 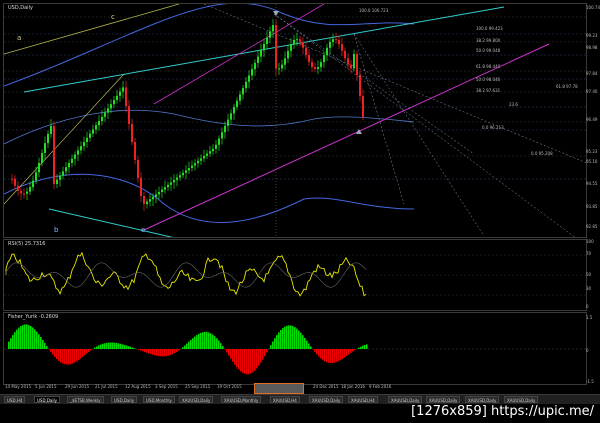 I want to click on chart-tab: _$ETSB,Weekly, so click(x=85, y=399).